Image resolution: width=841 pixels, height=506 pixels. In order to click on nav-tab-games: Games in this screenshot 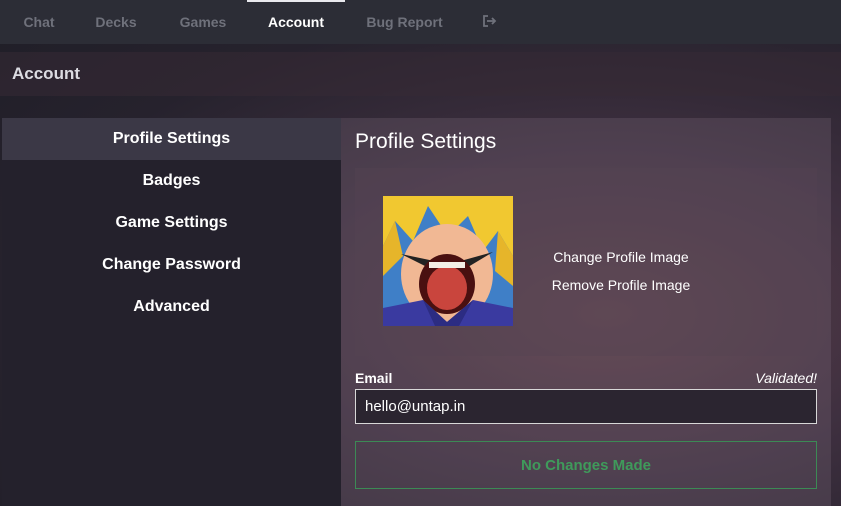, I will do `click(203, 22)`.